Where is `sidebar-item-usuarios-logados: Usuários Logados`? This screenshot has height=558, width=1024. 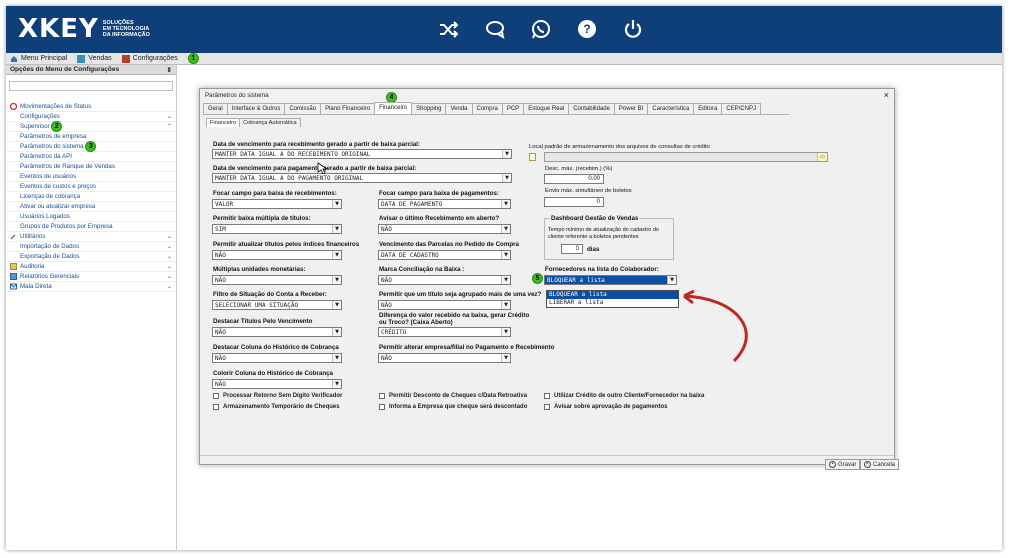
sidebar-item-usuarios-logados: Usuários Logados is located at coordinates (91, 217).